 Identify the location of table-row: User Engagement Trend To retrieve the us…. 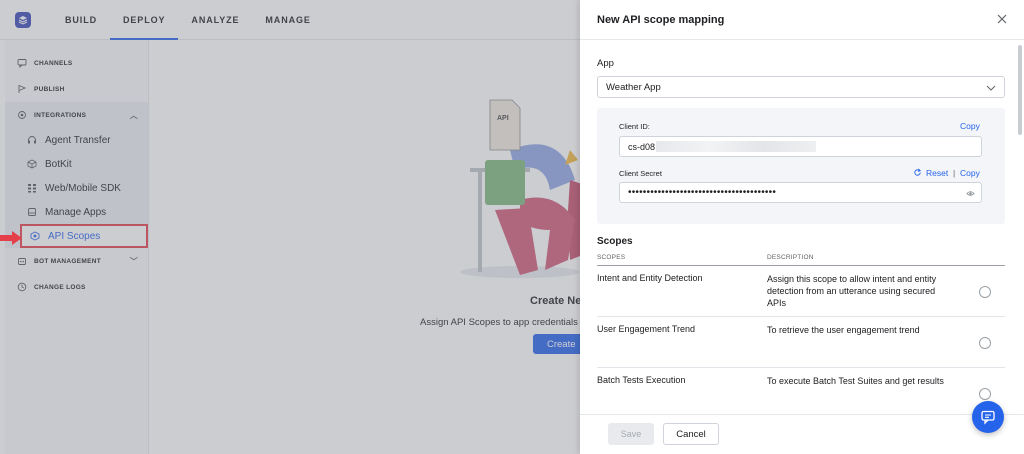
(801, 342).